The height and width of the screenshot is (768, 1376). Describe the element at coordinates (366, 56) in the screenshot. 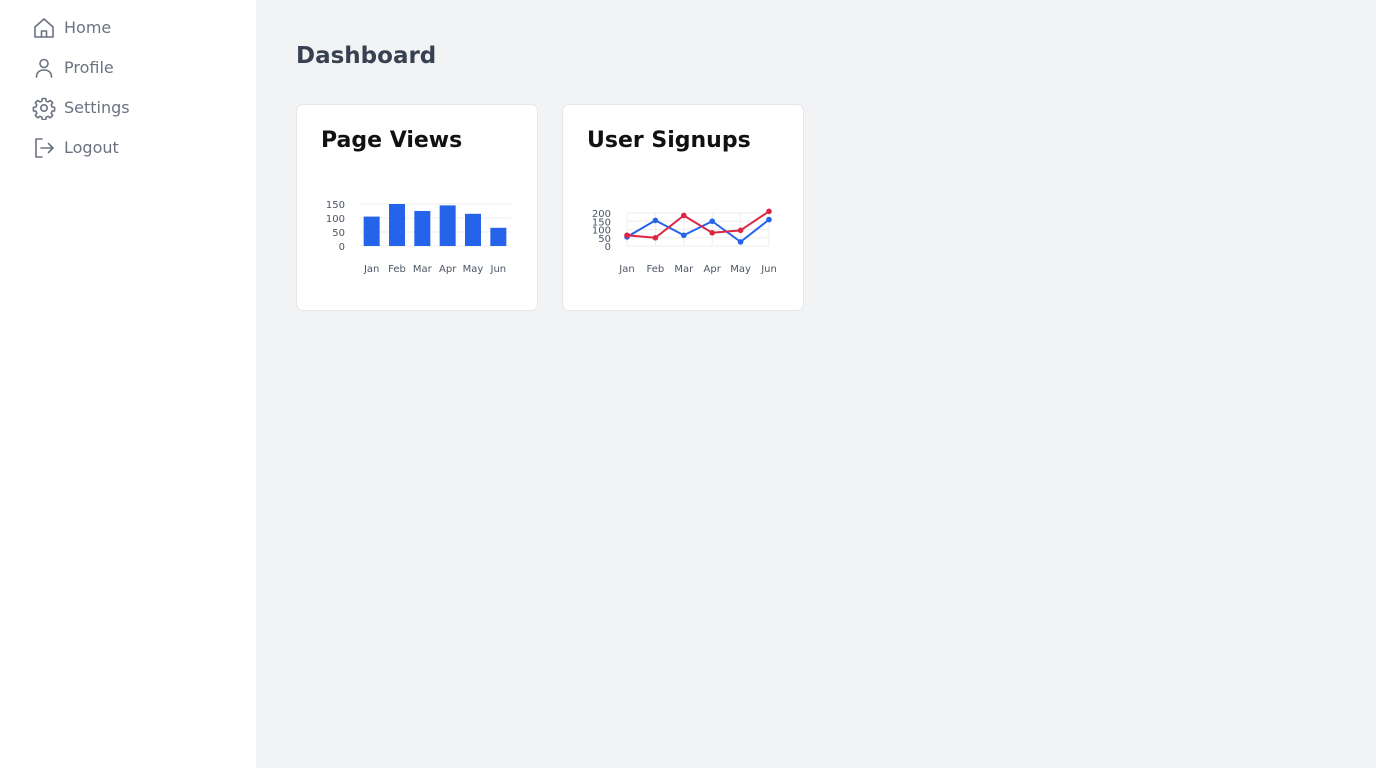

I see `page-title: Dashboard` at that location.